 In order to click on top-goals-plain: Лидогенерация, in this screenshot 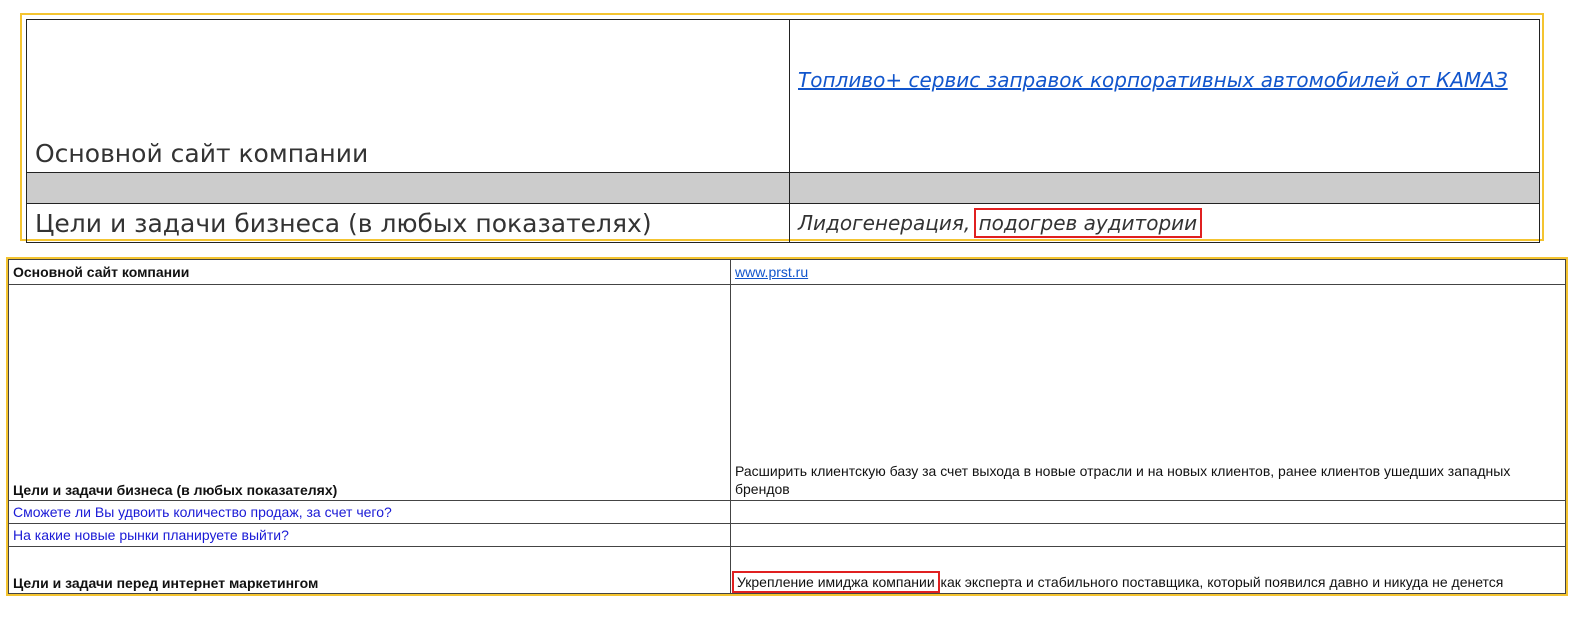, I will do `click(884, 223)`.